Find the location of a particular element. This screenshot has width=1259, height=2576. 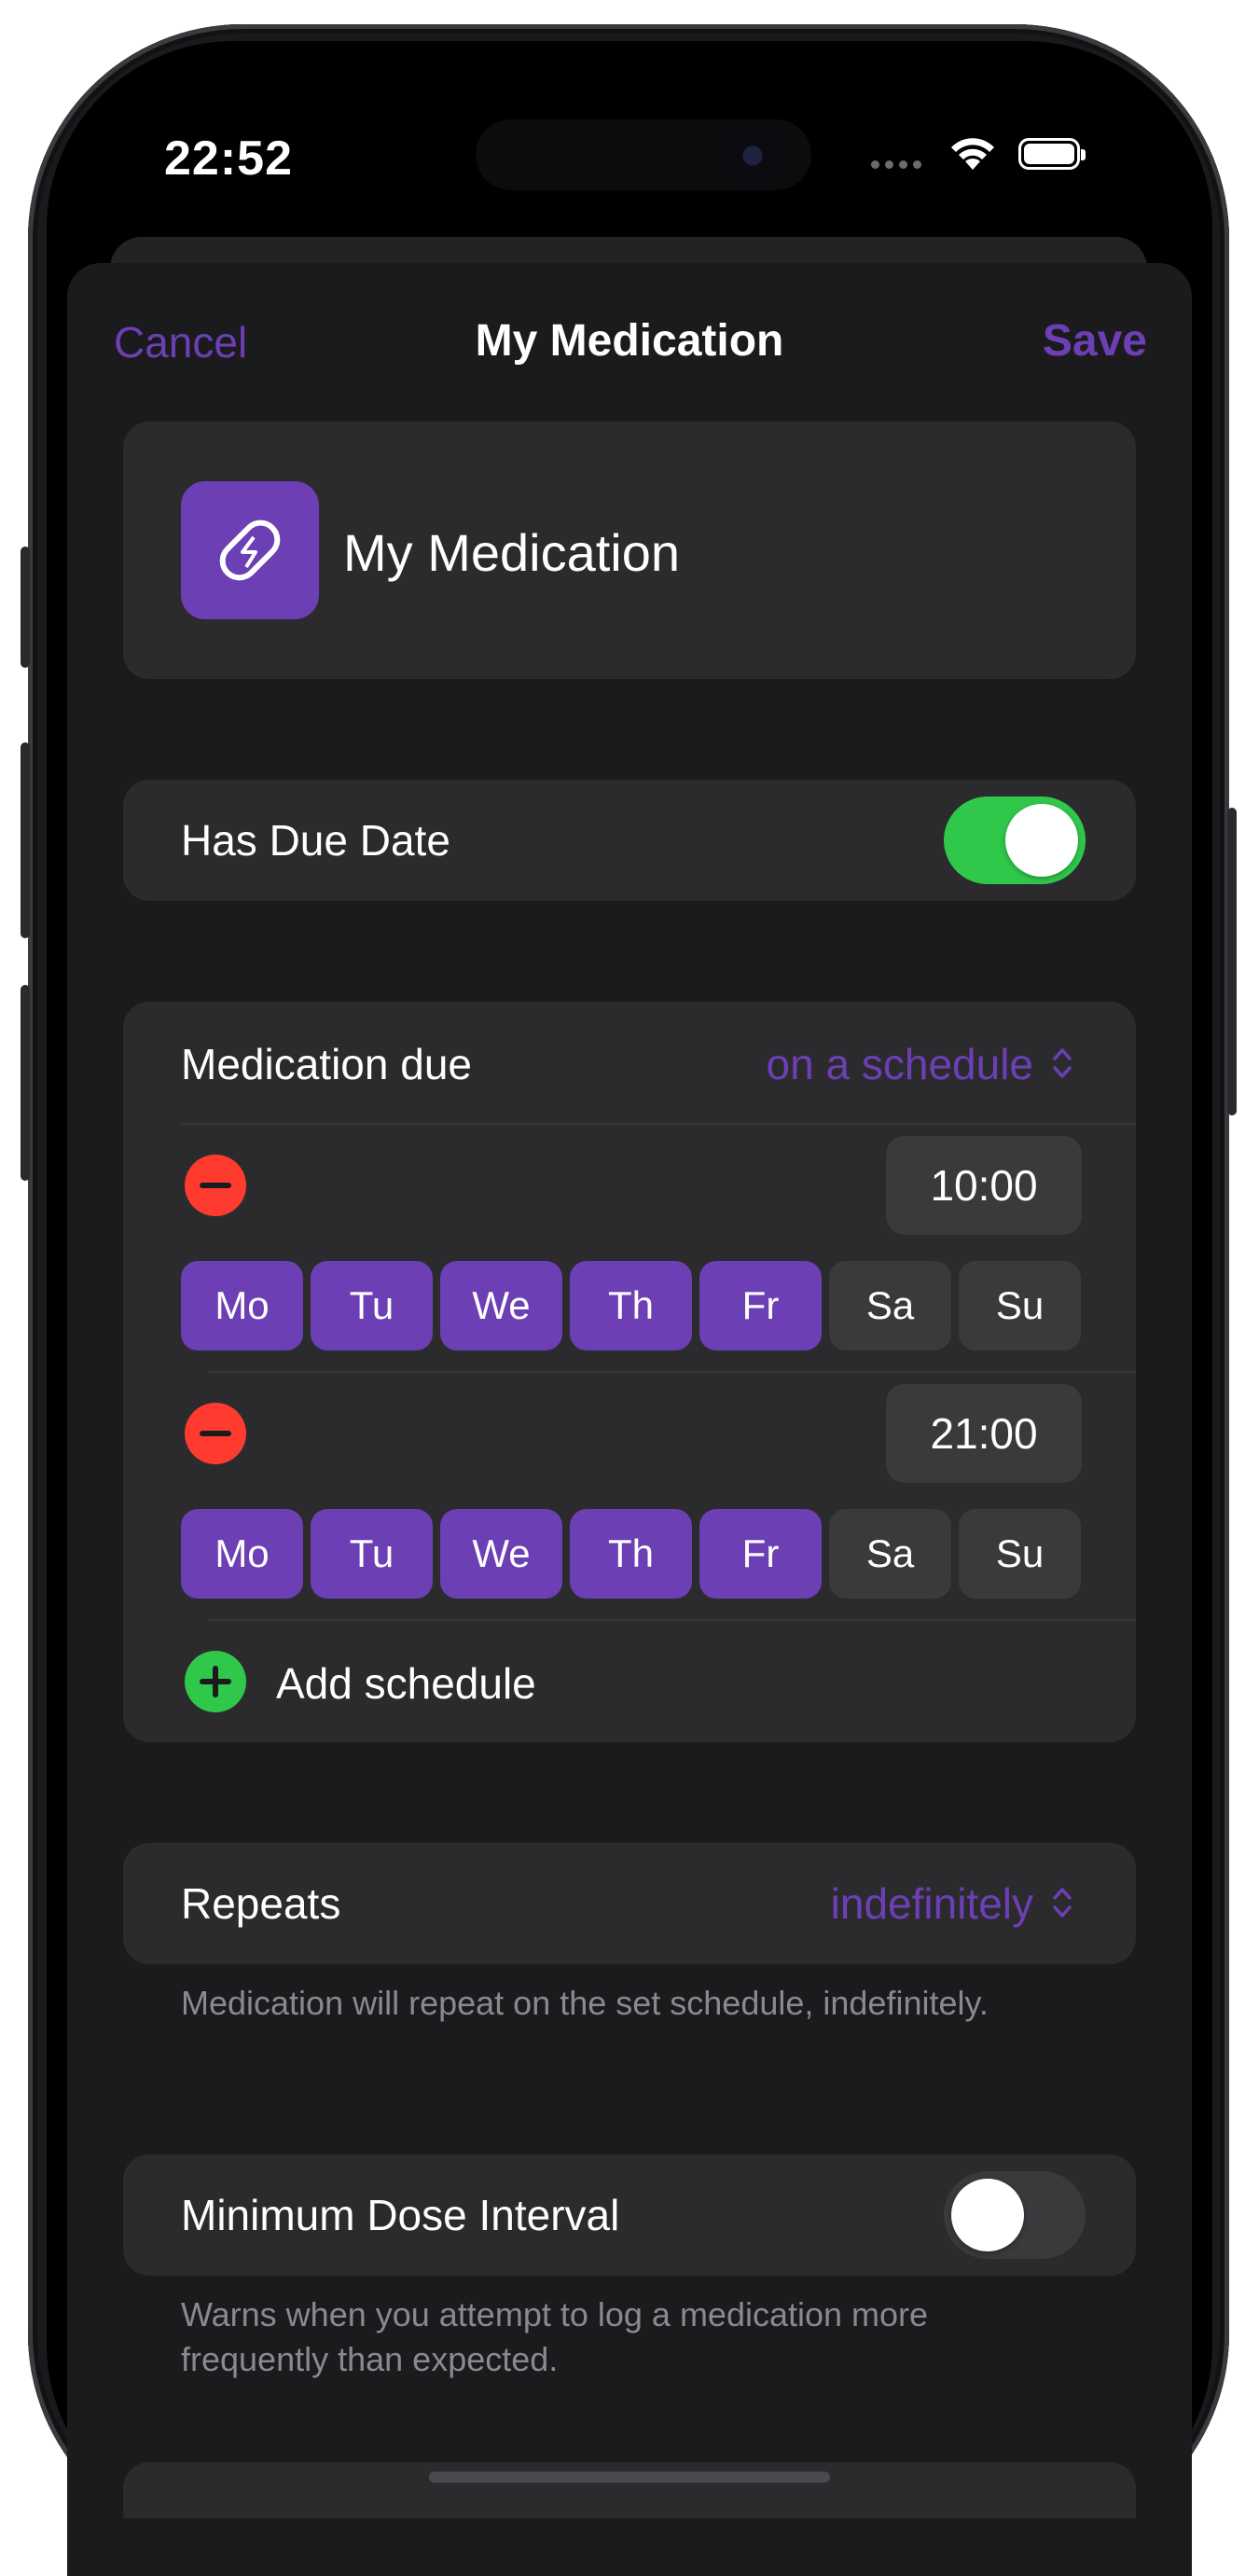

next-section-card is located at coordinates (629, 2490).